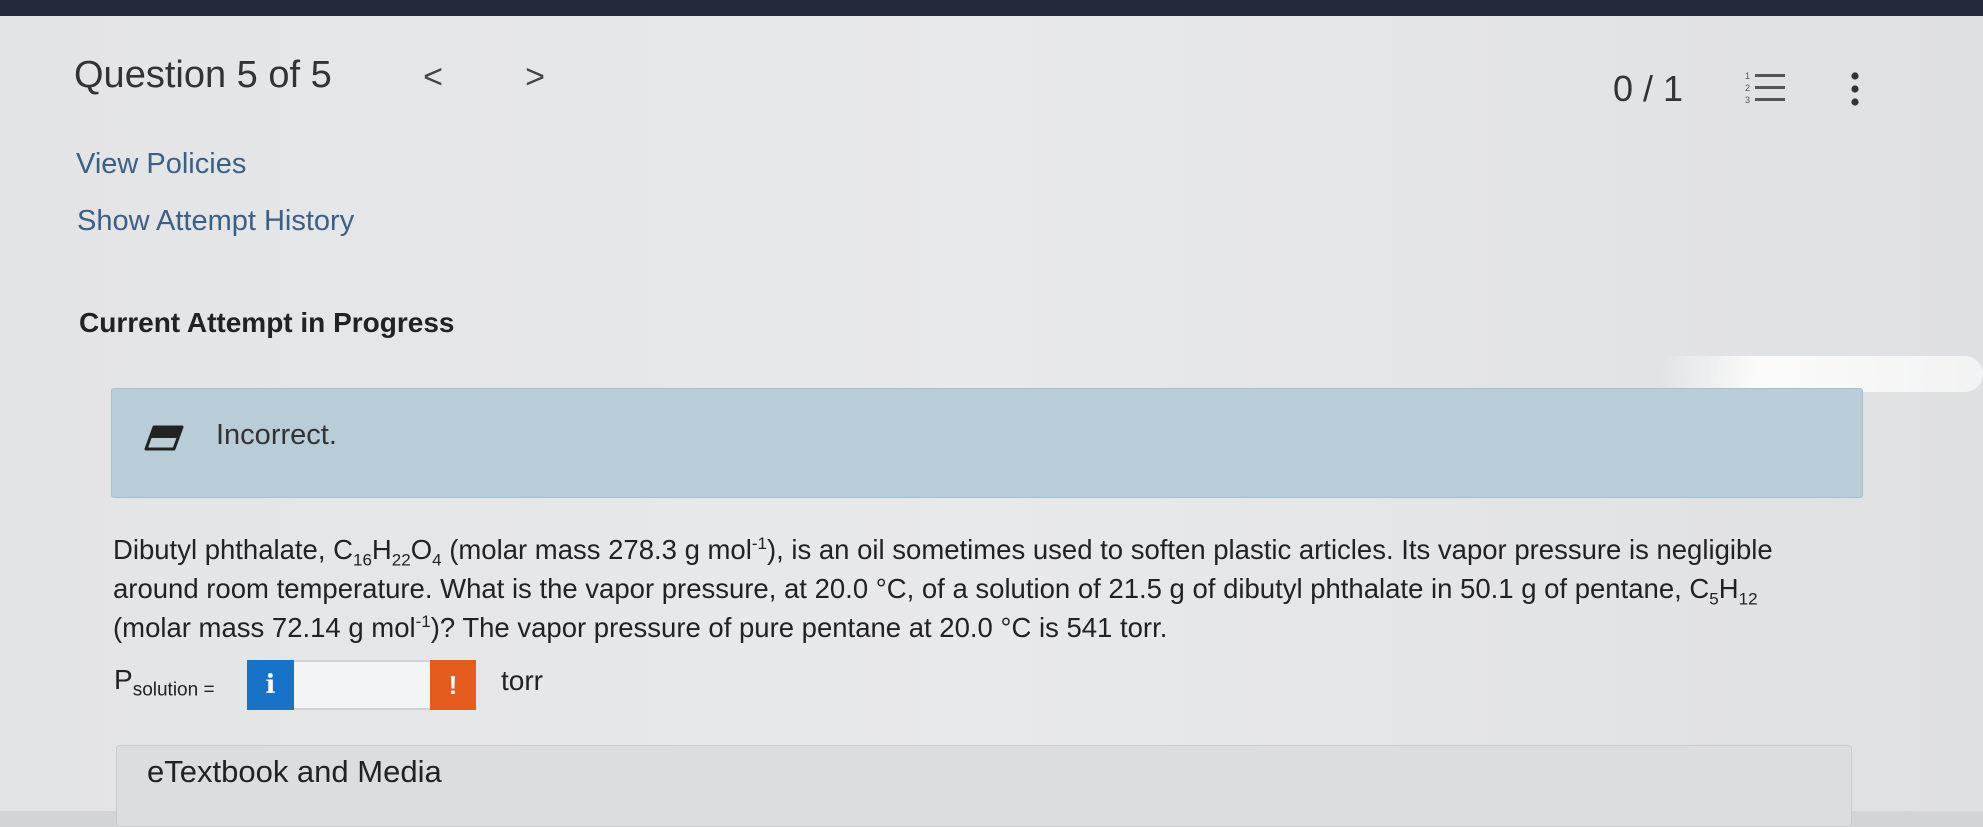 This screenshot has height=827, width=1983. I want to click on question-text-part: (molar mass 278.3 g mol, so click(596, 549).